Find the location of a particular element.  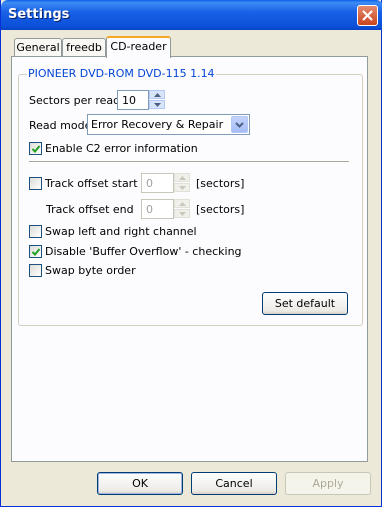

window-title: Settings is located at coordinates (39, 14).